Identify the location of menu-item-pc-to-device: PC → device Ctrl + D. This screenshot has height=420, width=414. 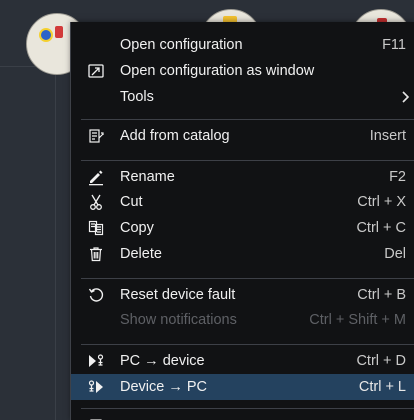
(242, 361).